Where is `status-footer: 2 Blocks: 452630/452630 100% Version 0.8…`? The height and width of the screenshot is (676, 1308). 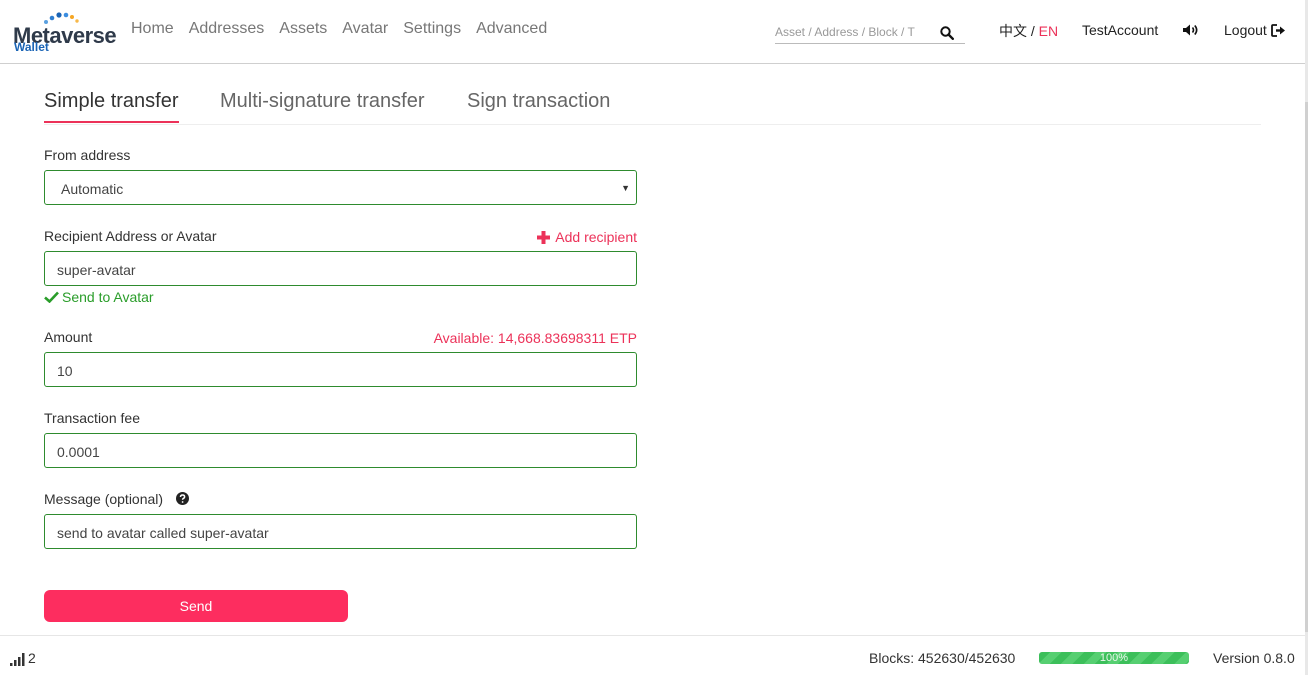 status-footer: 2 Blocks: 452630/452630 100% Version 0.8… is located at coordinates (652, 655).